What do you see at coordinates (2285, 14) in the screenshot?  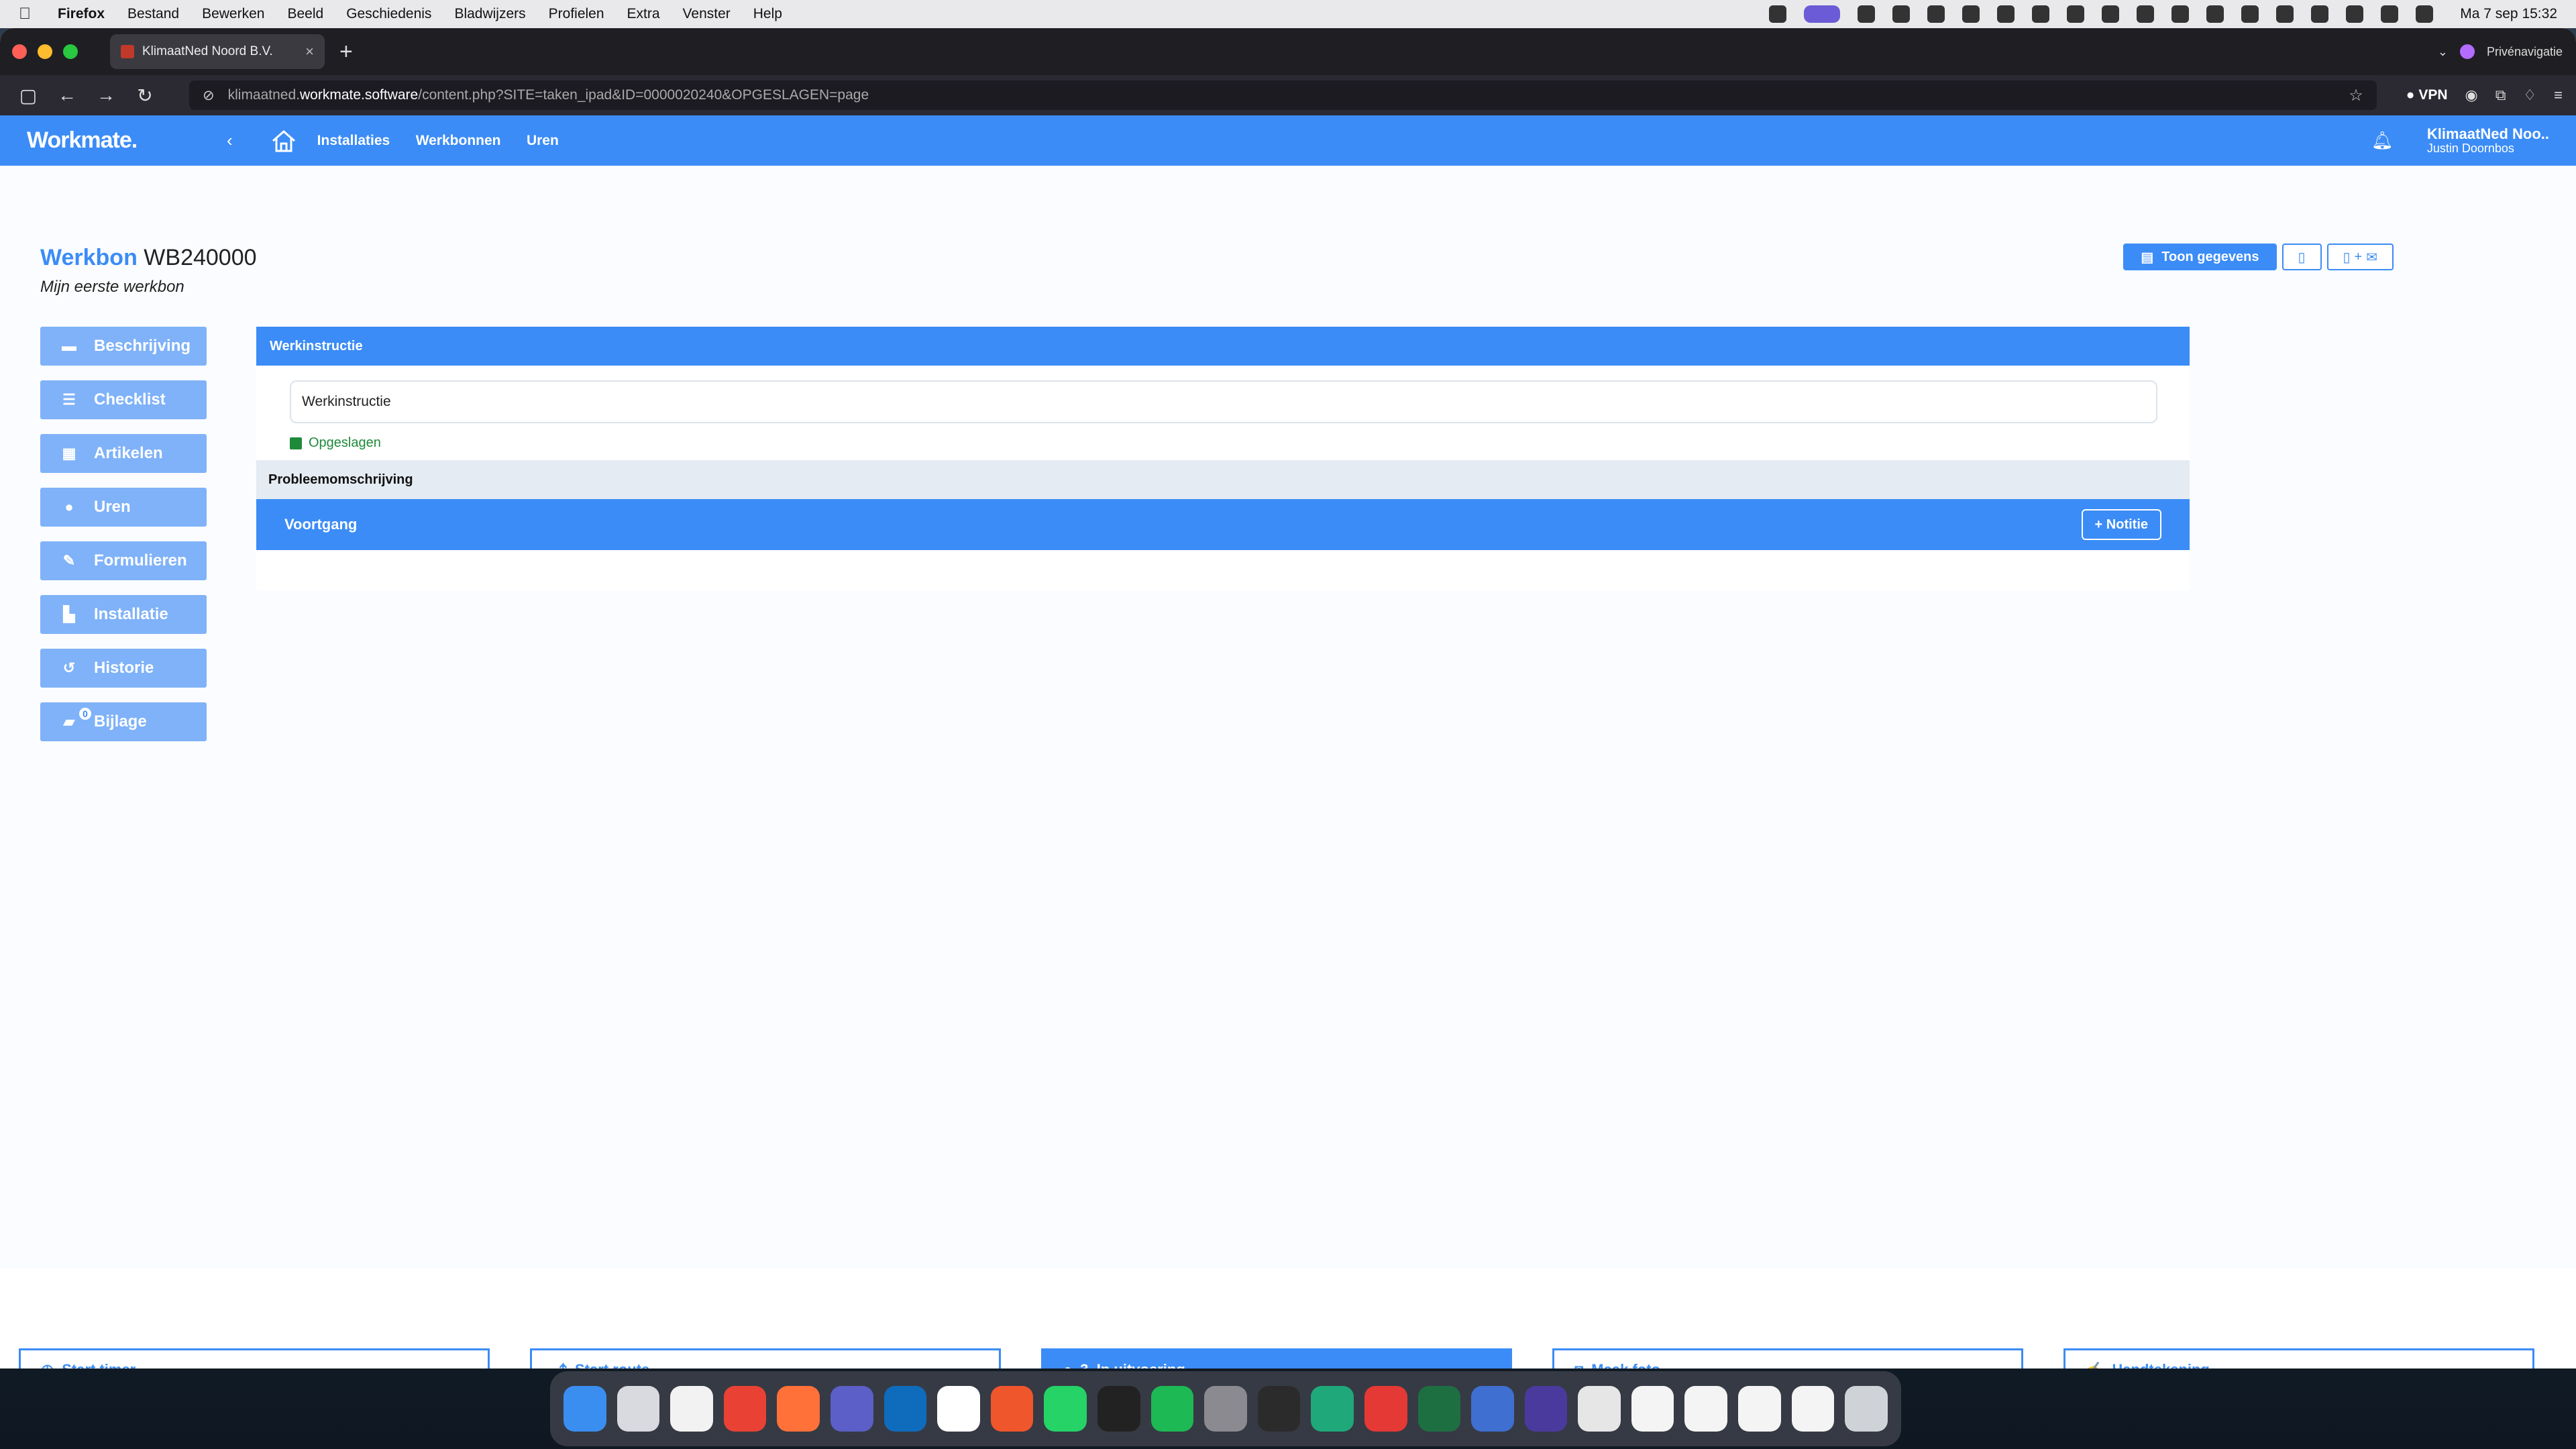 I see `wifi-icon` at bounding box center [2285, 14].